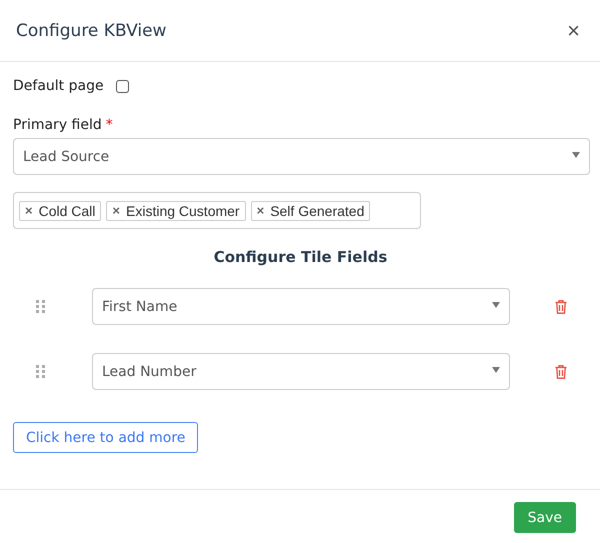 The width and height of the screenshot is (600, 543). I want to click on select-field: Lead Number, so click(301, 371).